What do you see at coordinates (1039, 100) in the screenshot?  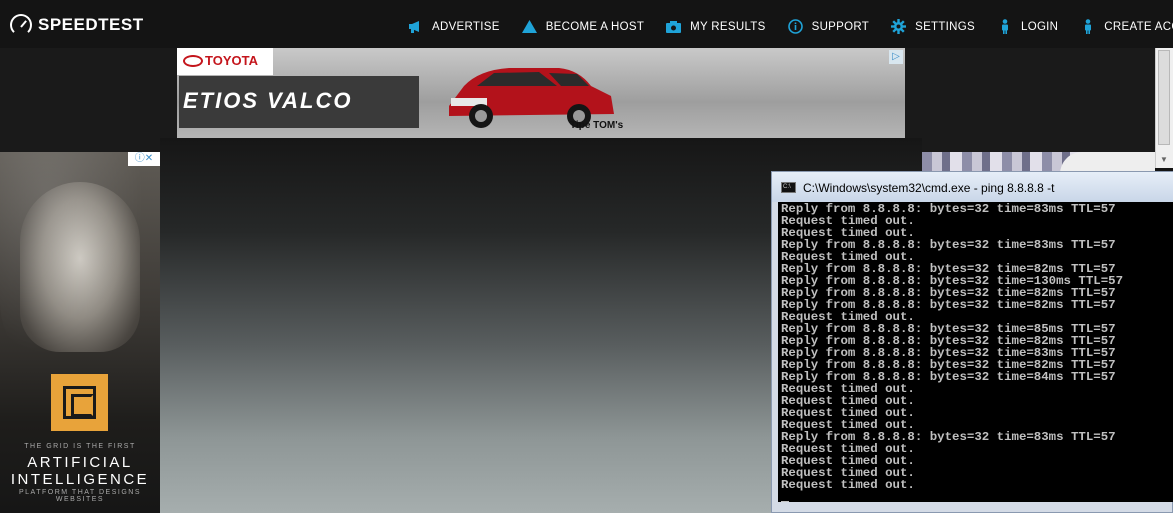 I see `right-background` at bounding box center [1039, 100].